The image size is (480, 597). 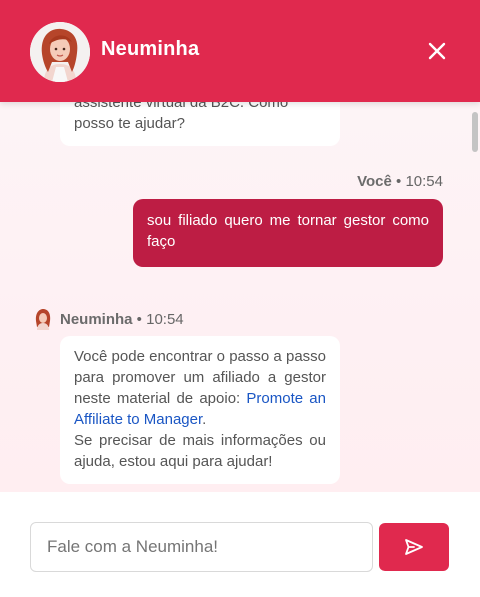 What do you see at coordinates (60, 52) in the screenshot?
I see `neuminha-avatar-icon` at bounding box center [60, 52].